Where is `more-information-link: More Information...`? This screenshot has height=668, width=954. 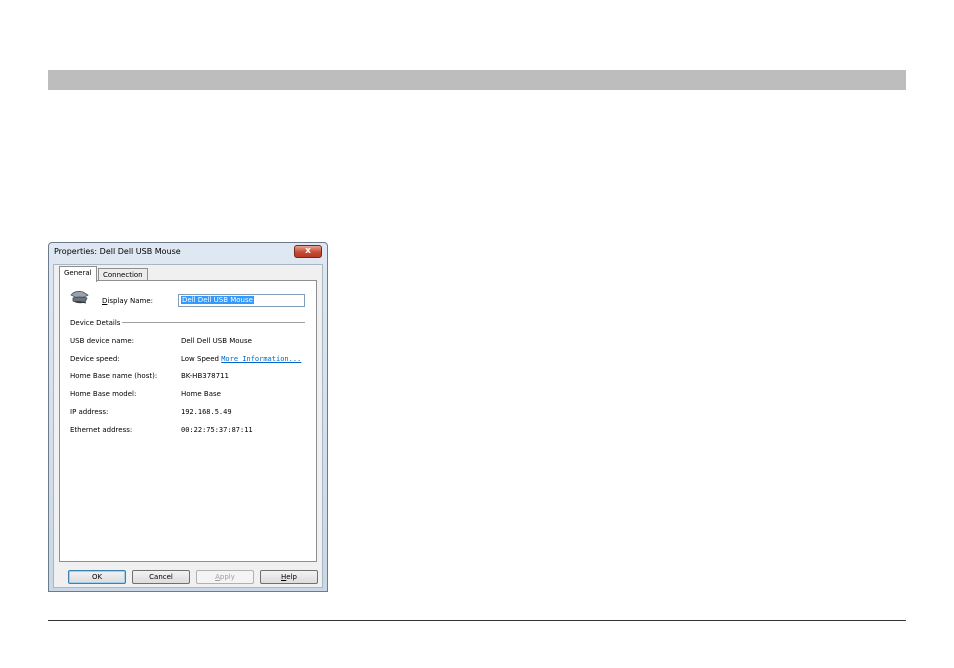 more-information-link: More Information... is located at coordinates (261, 359).